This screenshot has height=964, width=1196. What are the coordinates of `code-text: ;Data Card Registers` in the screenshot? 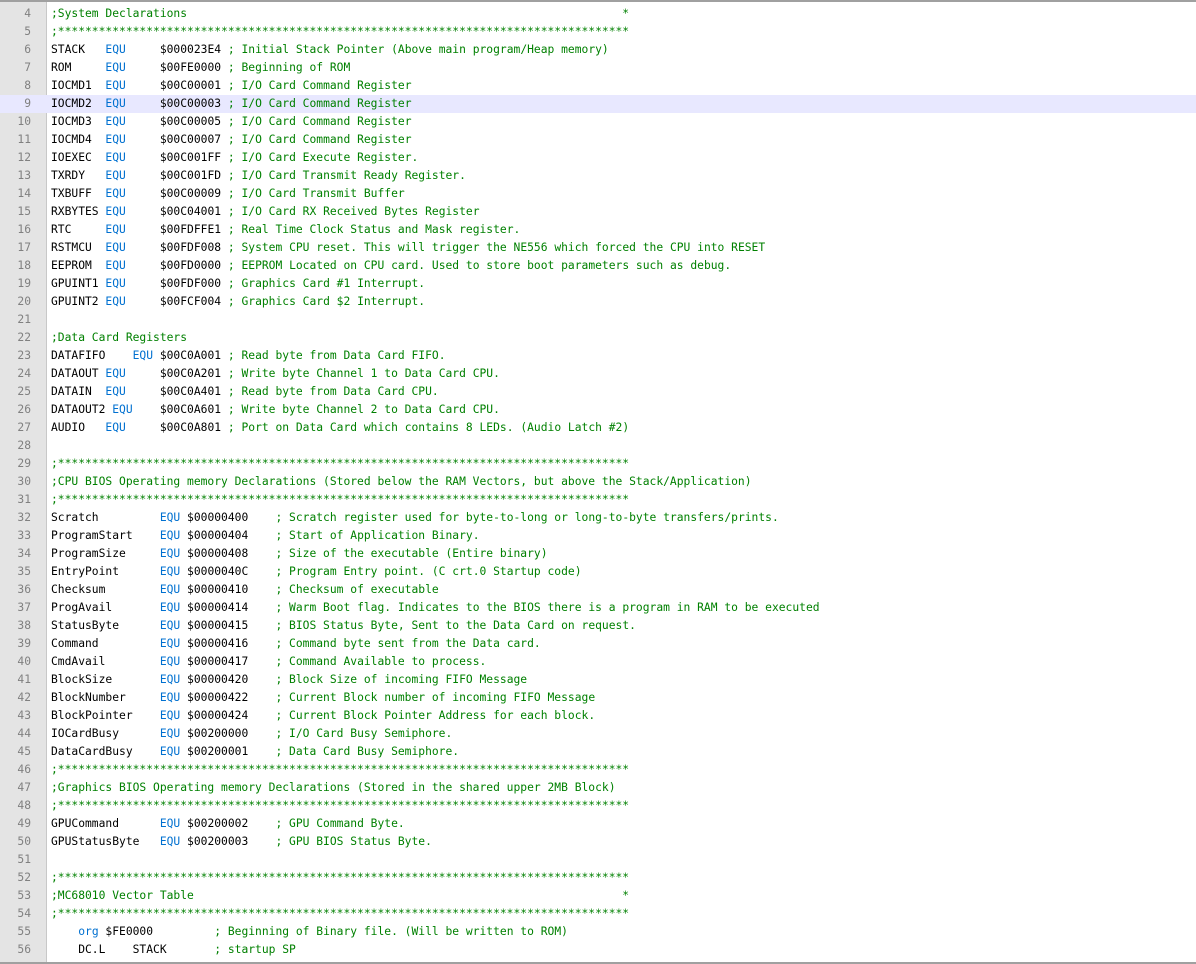 It's located at (119, 338).